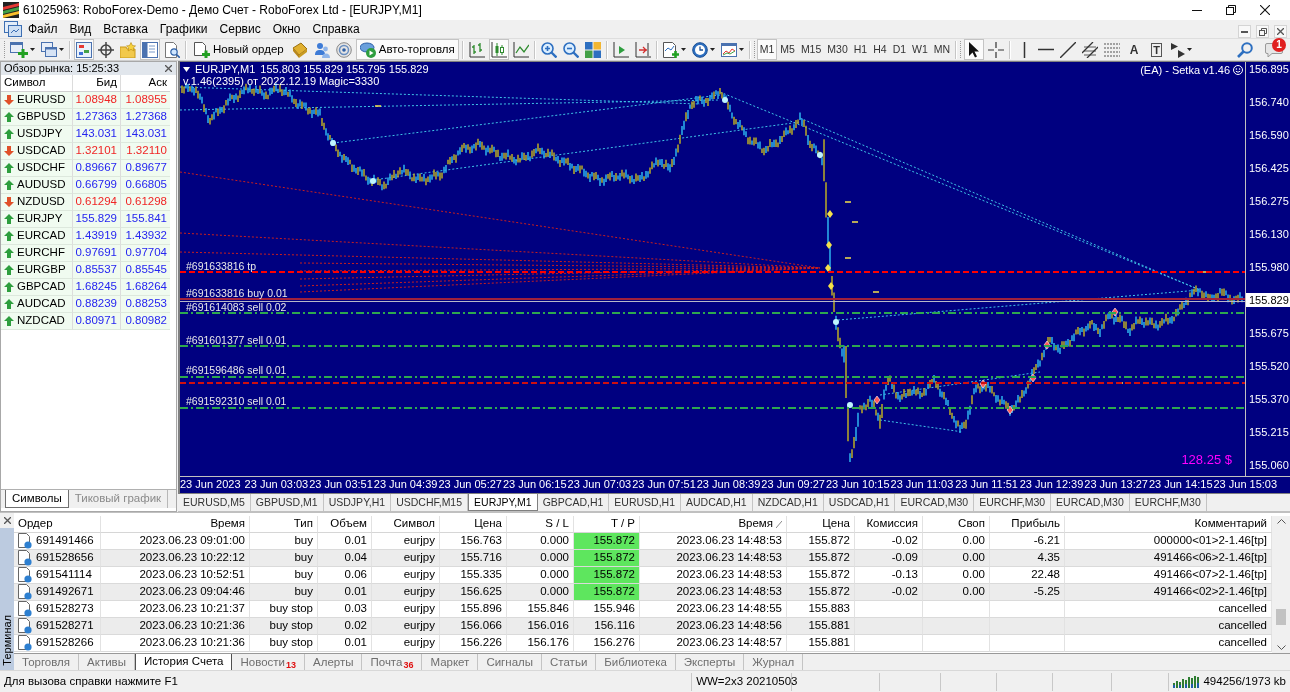 The image size is (1290, 692). Describe the element at coordinates (286, 29) in the screenshot. I see `menu-item: Окно` at that location.